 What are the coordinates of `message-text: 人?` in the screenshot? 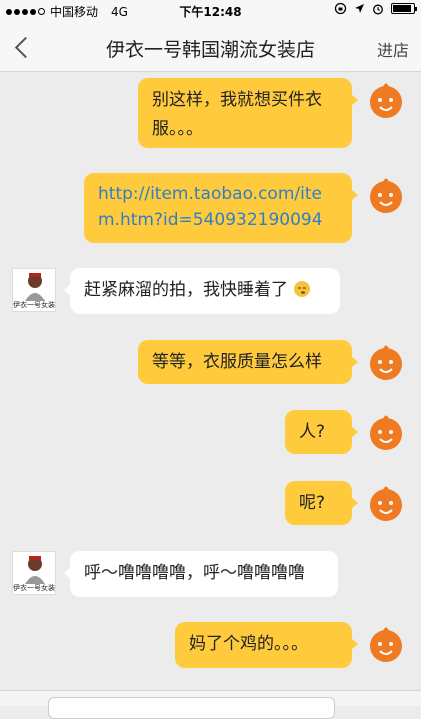 It's located at (312, 432).